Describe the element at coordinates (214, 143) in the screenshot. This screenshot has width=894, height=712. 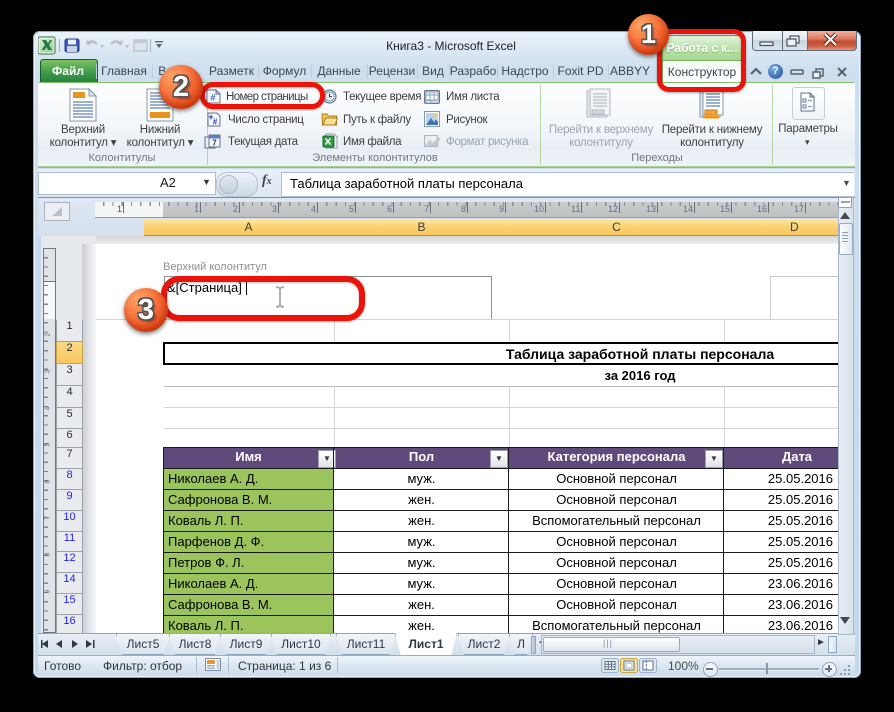
I see `svg-text: 7` at that location.